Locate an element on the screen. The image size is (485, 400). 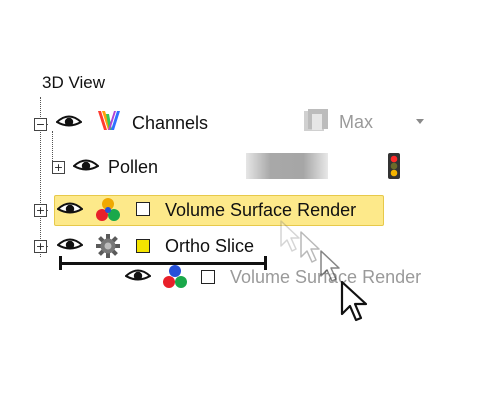
ortho-slice-checkbox is located at coordinates (143, 246).